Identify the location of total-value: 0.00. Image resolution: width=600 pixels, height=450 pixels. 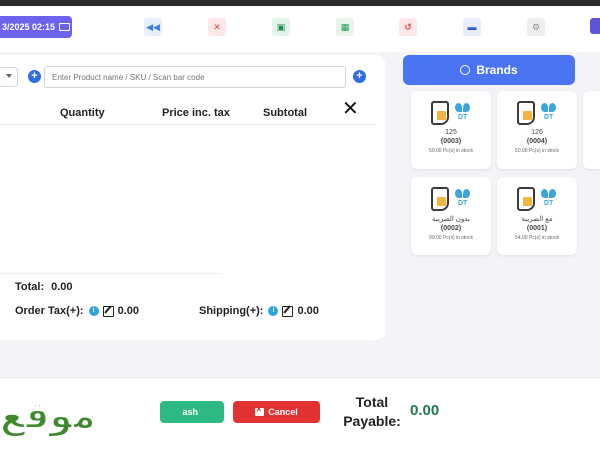
(62, 287).